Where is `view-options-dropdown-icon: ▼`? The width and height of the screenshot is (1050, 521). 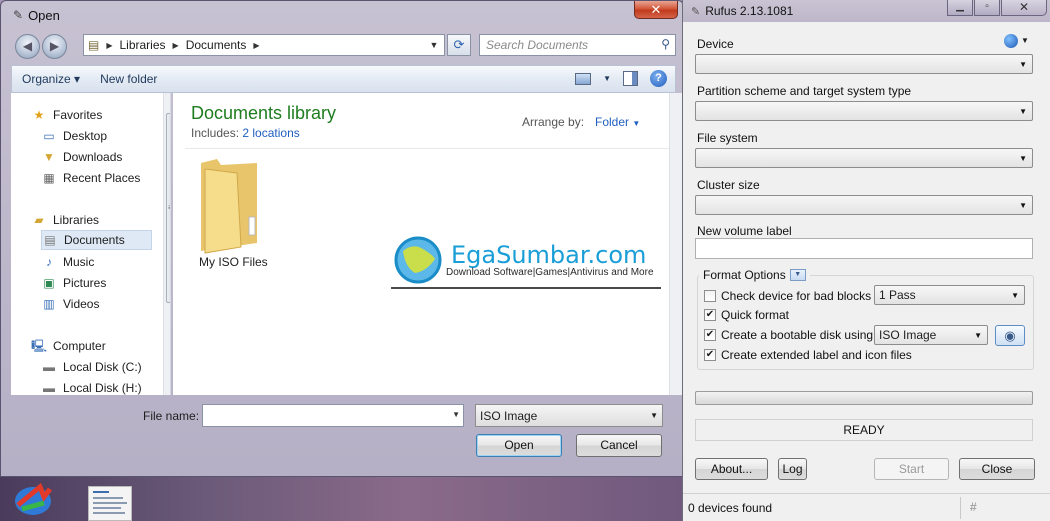 view-options-dropdown-icon: ▼ is located at coordinates (607, 78).